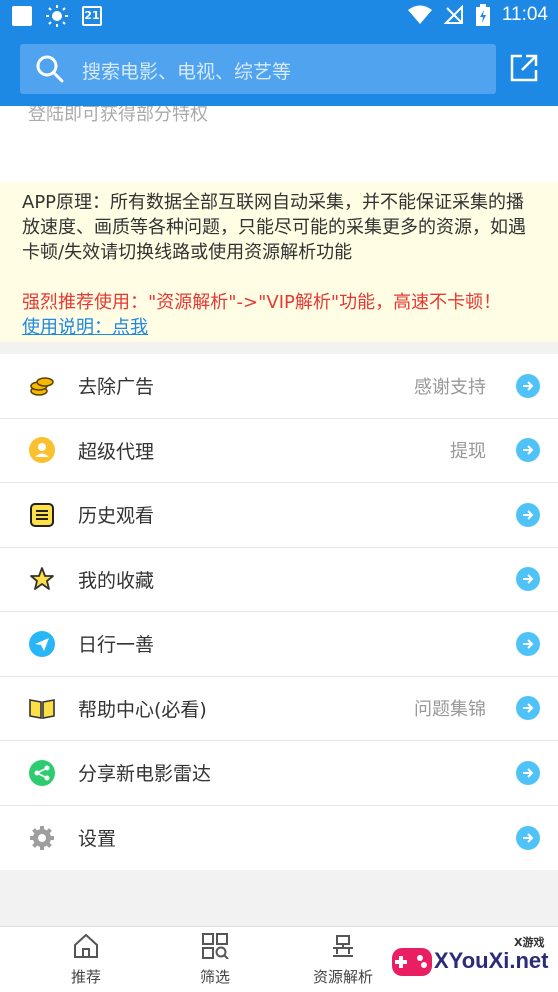 Image resolution: width=558 pixels, height=992 pixels. Describe the element at coordinates (279, 709) in the screenshot. I see `menu-item-help-center: 帮助中心(必看) 问题集锦` at that location.